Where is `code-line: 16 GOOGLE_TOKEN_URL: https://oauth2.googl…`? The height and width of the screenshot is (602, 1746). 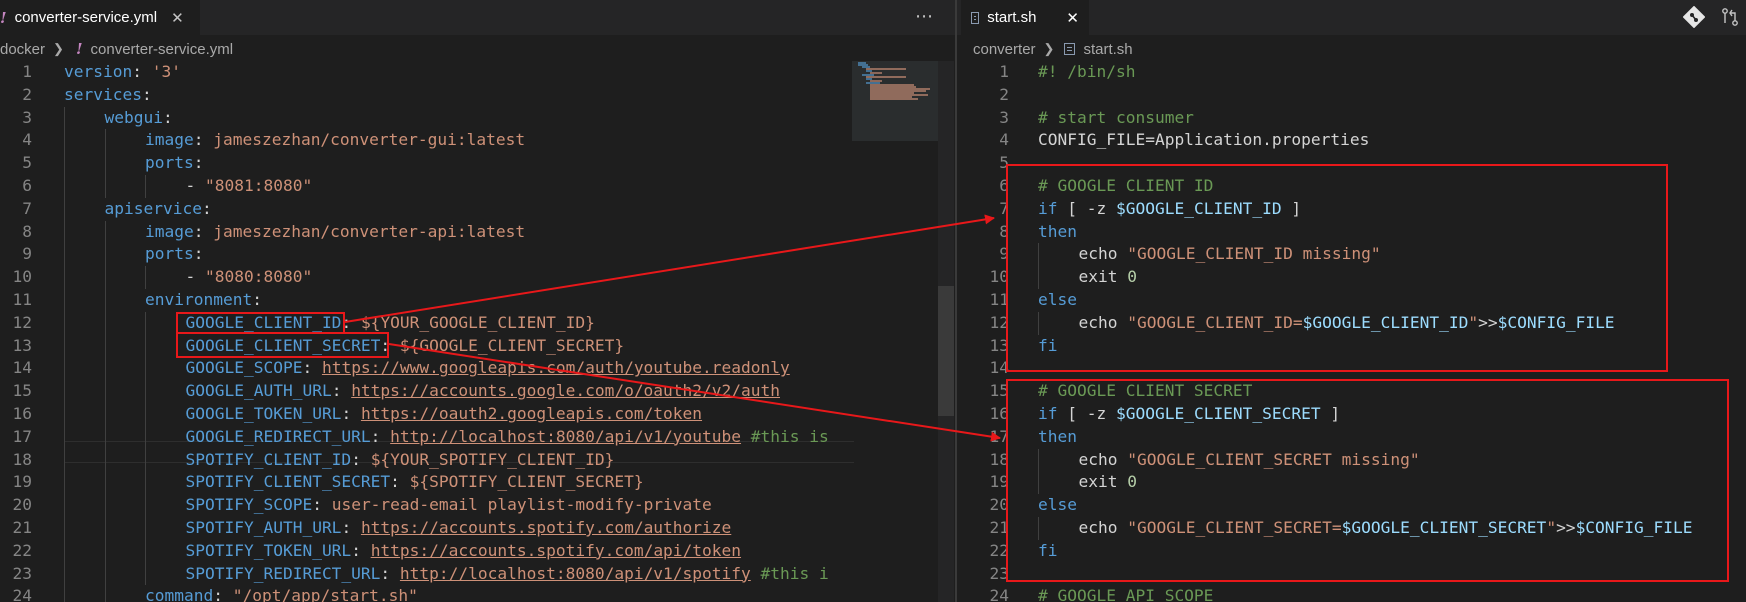
code-line: 16 GOOGLE_TOKEN_URL: https://oauth2.googl… is located at coordinates (425, 414).